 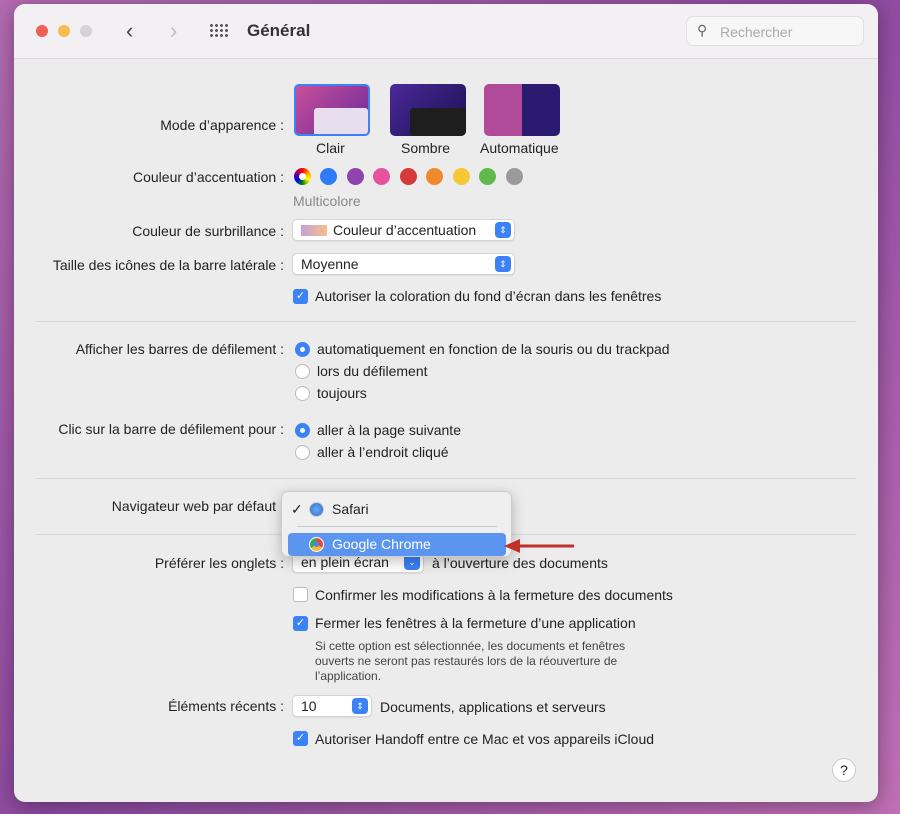 What do you see at coordinates (173, 31) in the screenshot?
I see `forward-icon: ›` at bounding box center [173, 31].